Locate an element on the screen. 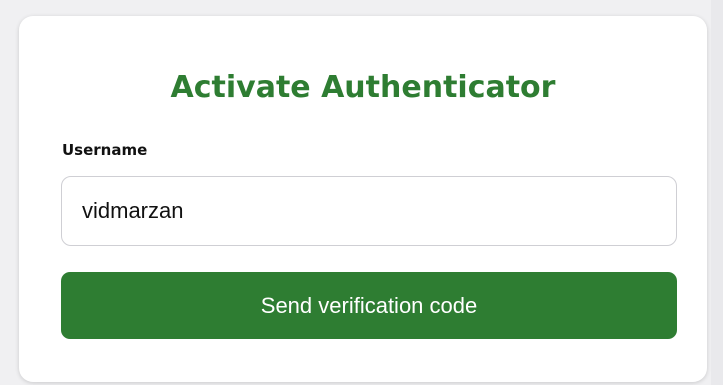 This screenshot has width=723, height=385. page-edge-strip is located at coordinates (717, 192).